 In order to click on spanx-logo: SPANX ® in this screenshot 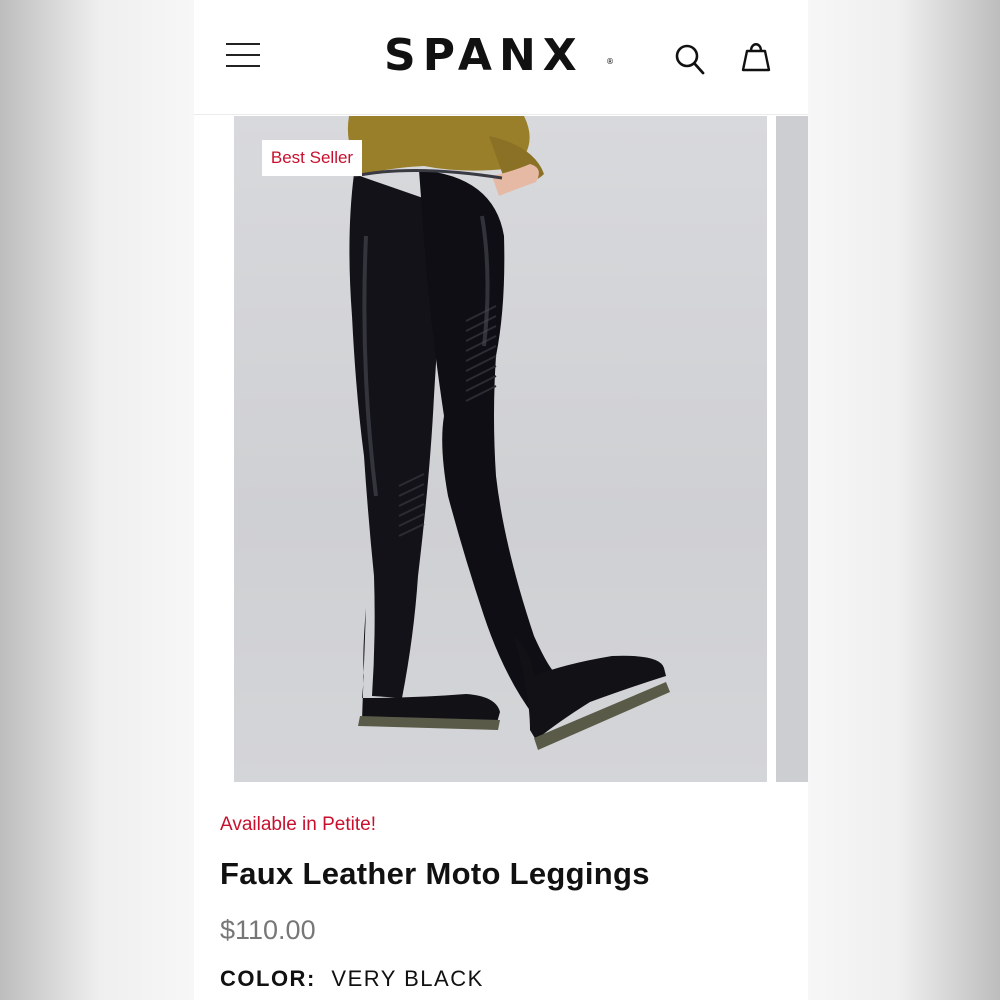, I will do `click(504, 56)`.